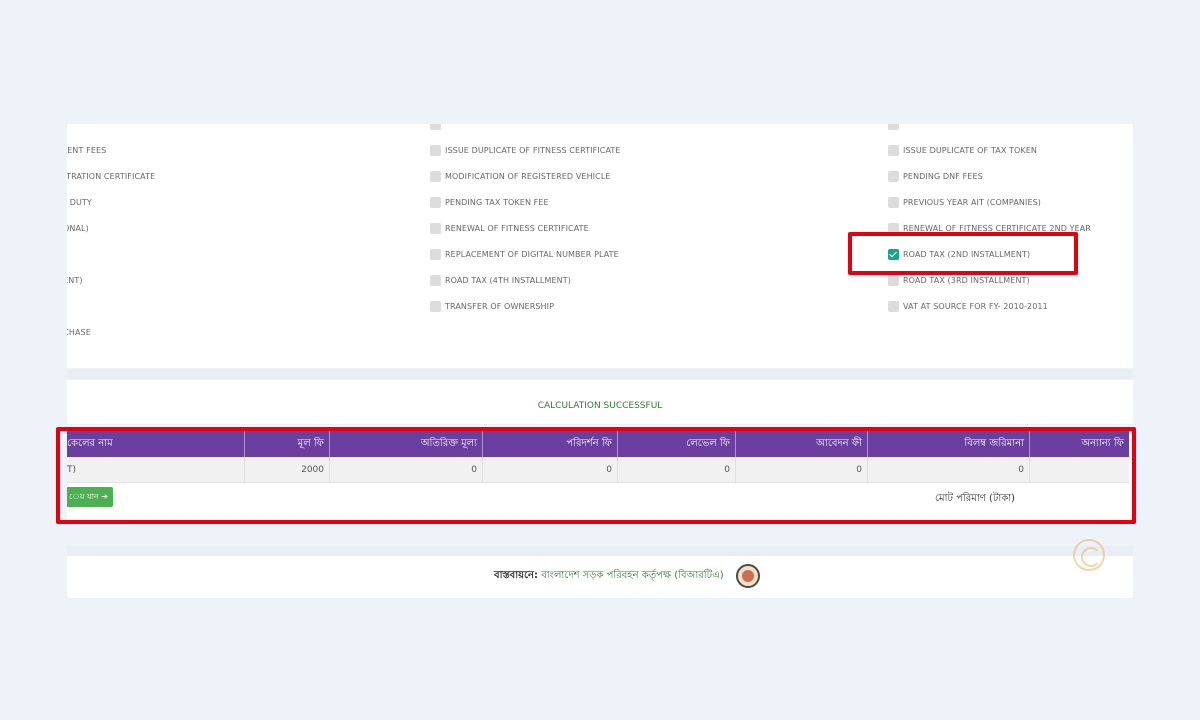  I want to click on fee-checkbox-item: VAT AT SOURCE FOR FY- 2010-2011, so click(968, 306).